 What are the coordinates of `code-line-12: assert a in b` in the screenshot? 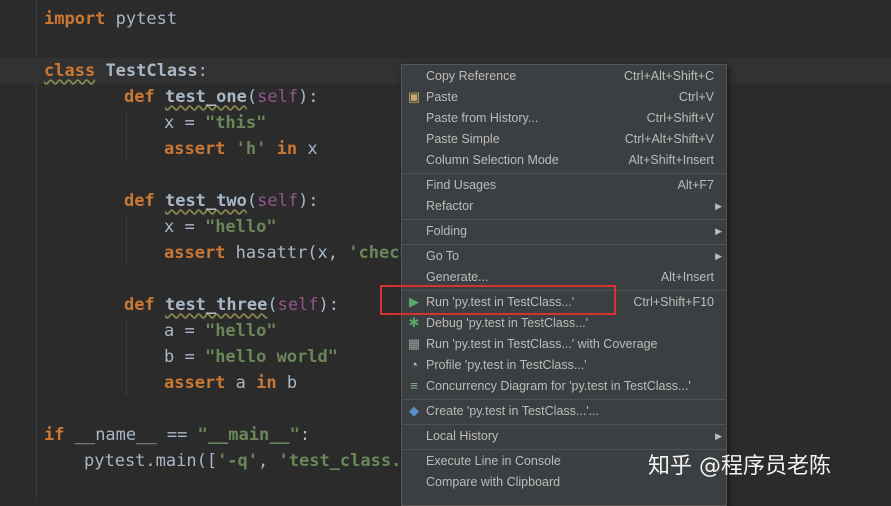 It's located at (230, 383).